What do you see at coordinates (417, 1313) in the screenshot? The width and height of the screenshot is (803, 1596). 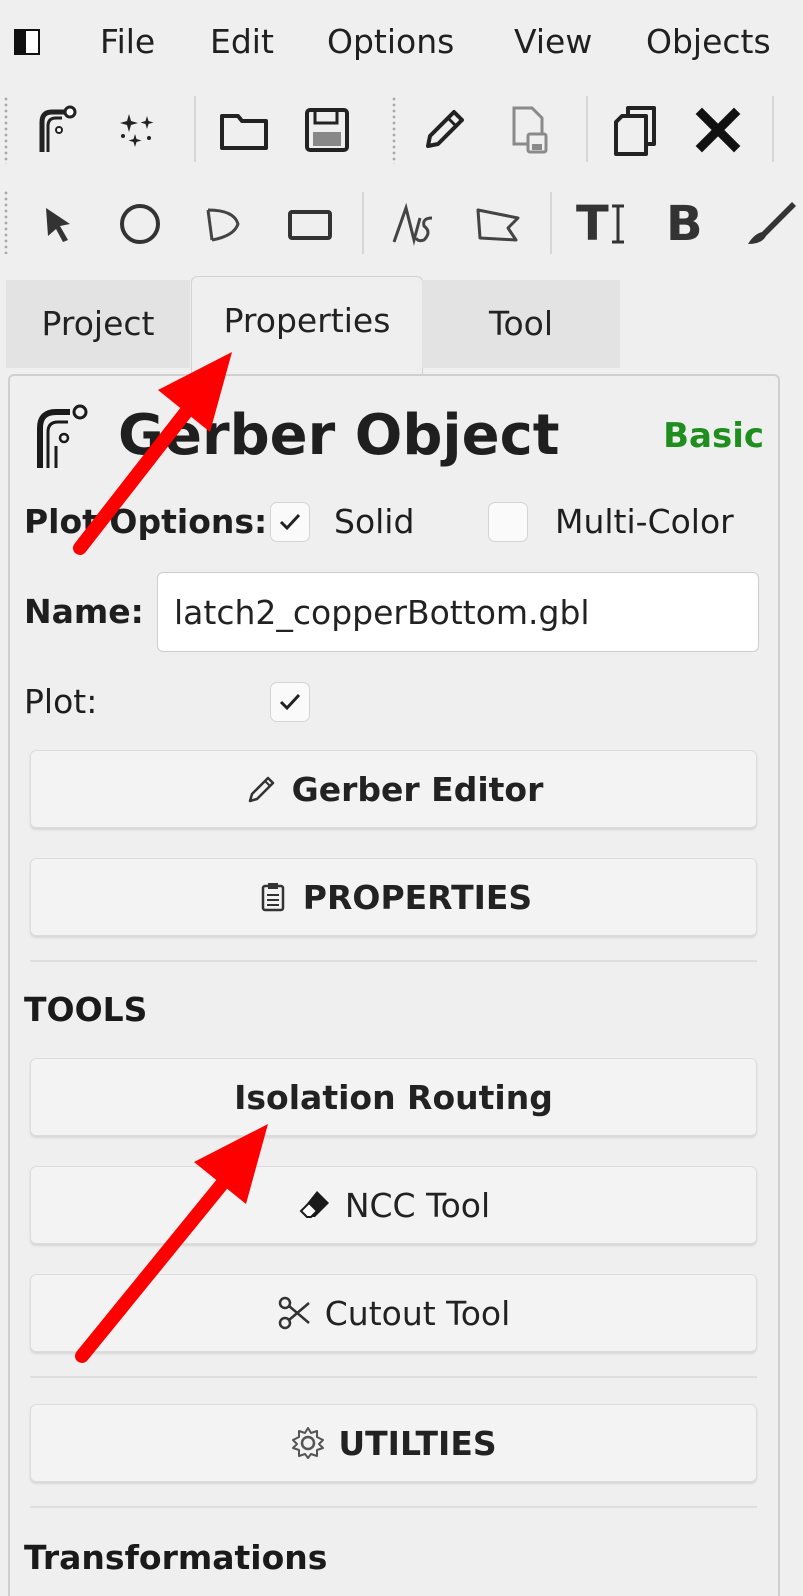 I see `cutout-tool-label: Cutout Tool` at bounding box center [417, 1313].